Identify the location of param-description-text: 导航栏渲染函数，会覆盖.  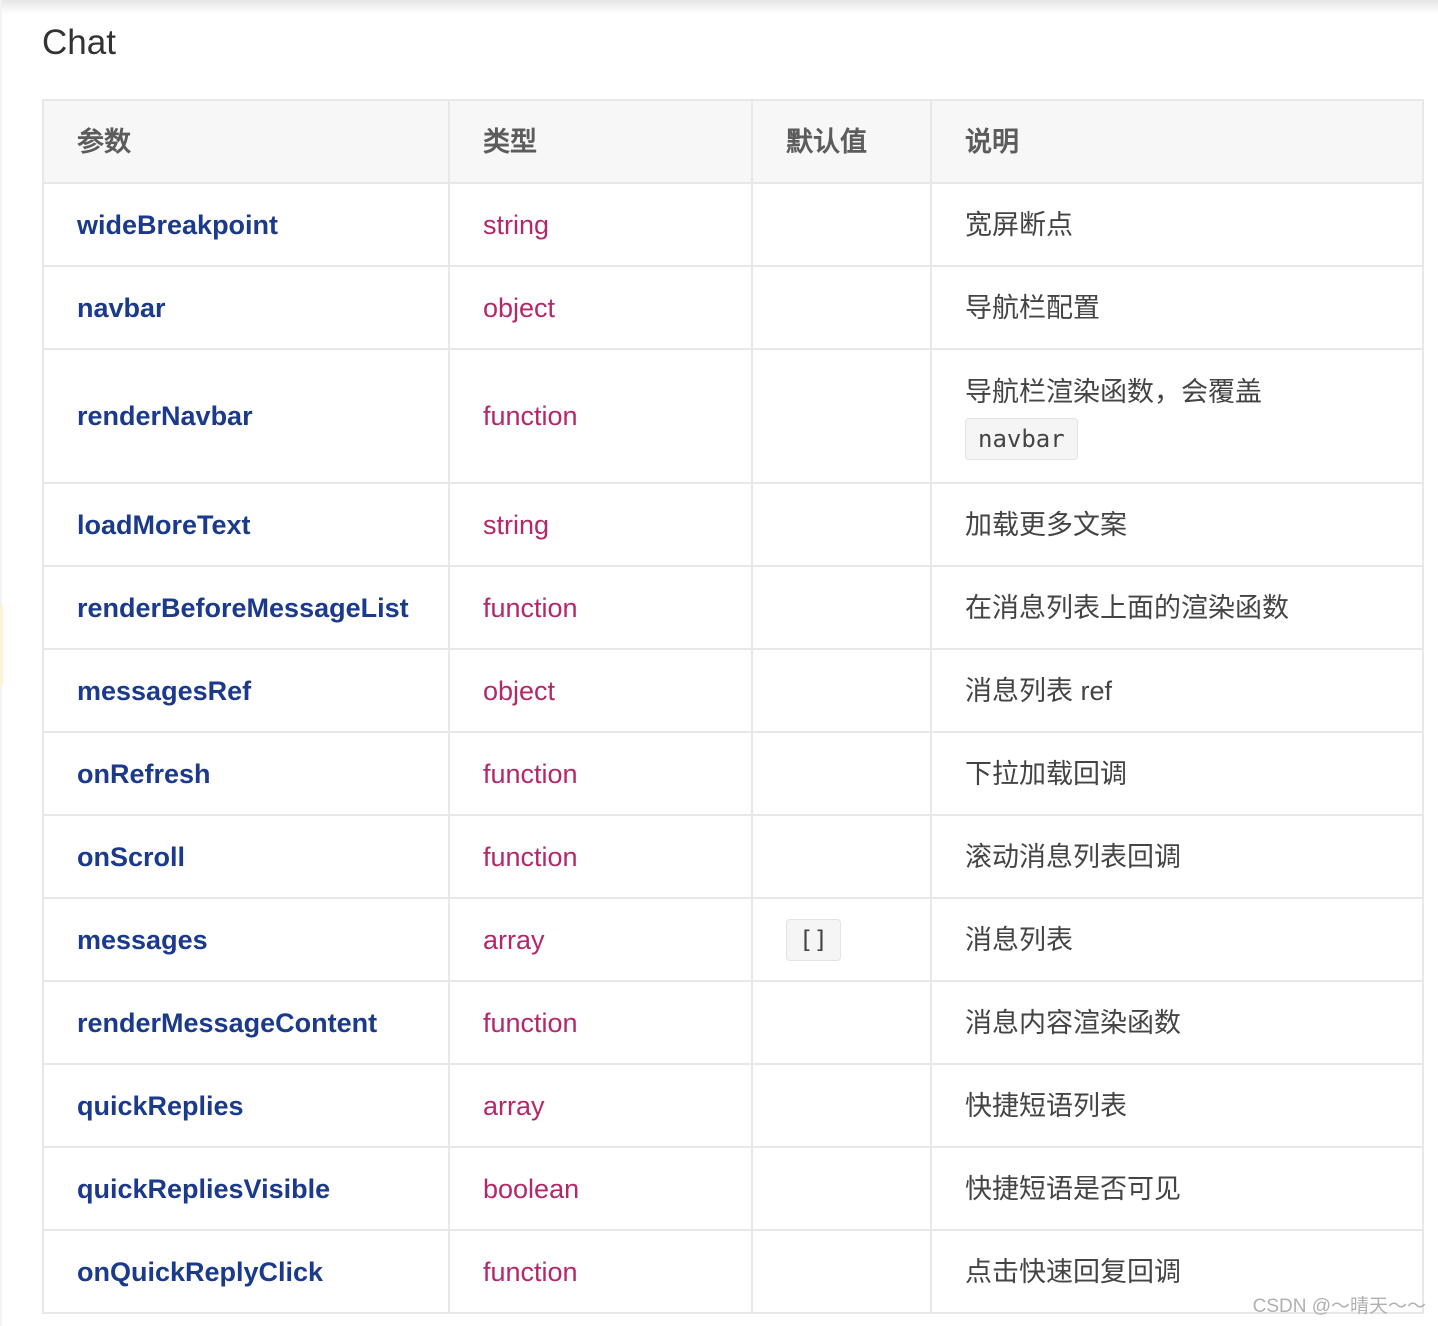
(1113, 392).